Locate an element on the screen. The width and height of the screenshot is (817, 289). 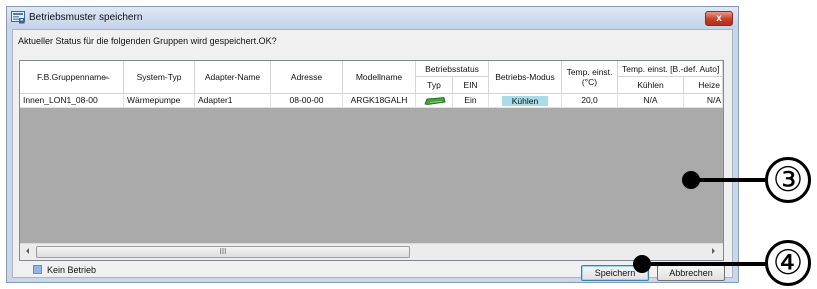
cell-status-type is located at coordinates (434, 101).